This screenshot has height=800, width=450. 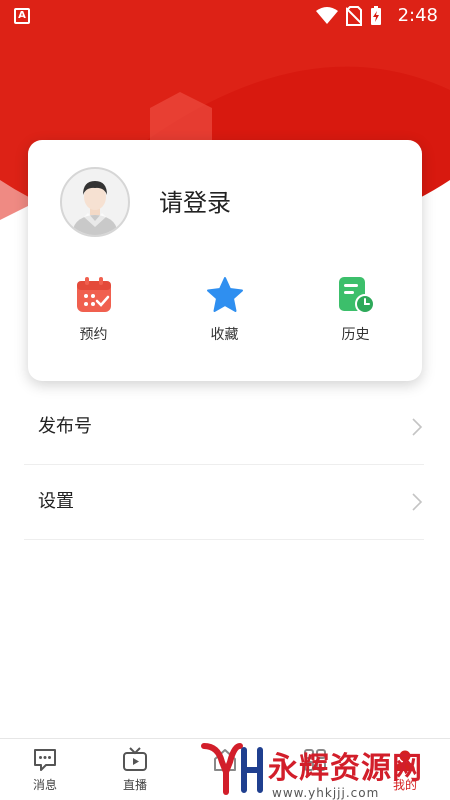 I want to click on app-notification-icon: A, so click(x=22, y=16).